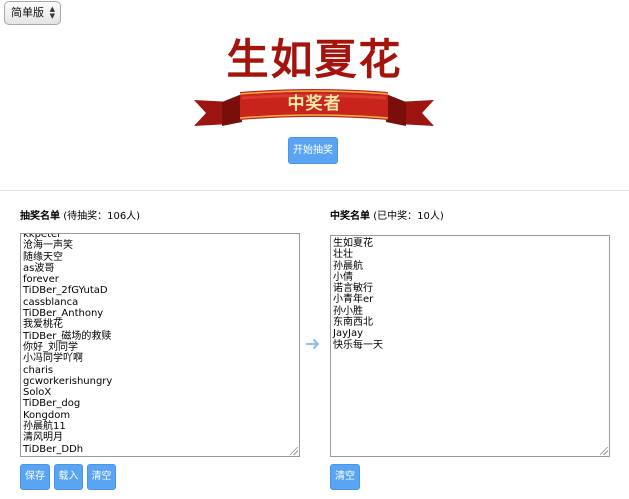 This screenshot has height=499, width=629. What do you see at coordinates (345, 477) in the screenshot?
I see `clear-winners-button: 清空` at bounding box center [345, 477].